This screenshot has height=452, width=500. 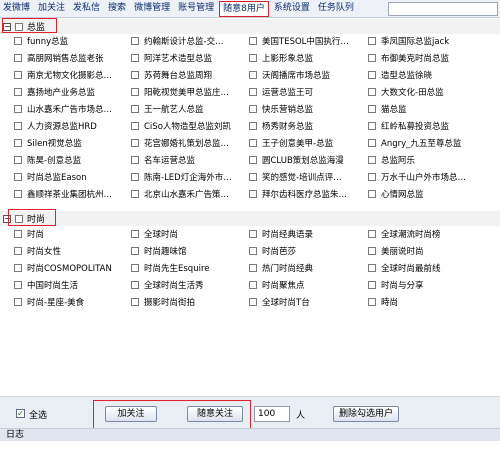 I want to click on list-item: 全球潮流时尚榜, so click(x=424, y=233).